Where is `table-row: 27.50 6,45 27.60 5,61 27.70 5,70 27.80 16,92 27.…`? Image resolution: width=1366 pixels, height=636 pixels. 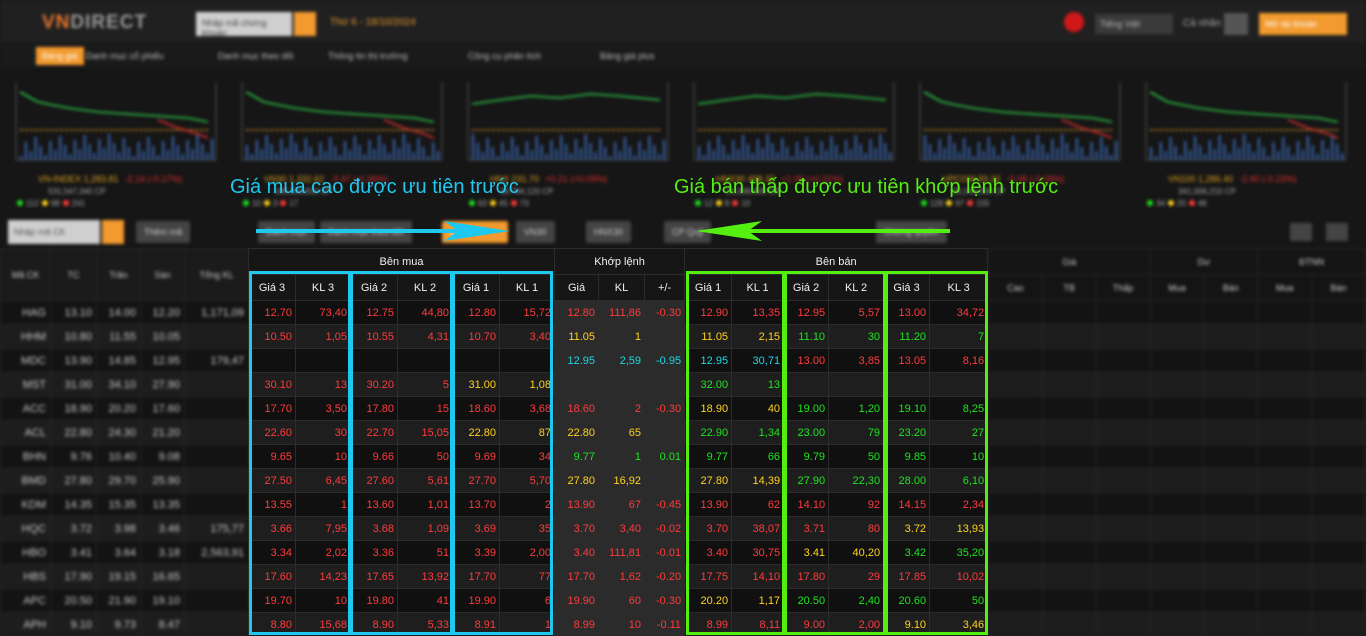 table-row: 27.50 6,45 27.60 5,61 27.70 5,70 27.80 16,92 27.… is located at coordinates (618, 480).